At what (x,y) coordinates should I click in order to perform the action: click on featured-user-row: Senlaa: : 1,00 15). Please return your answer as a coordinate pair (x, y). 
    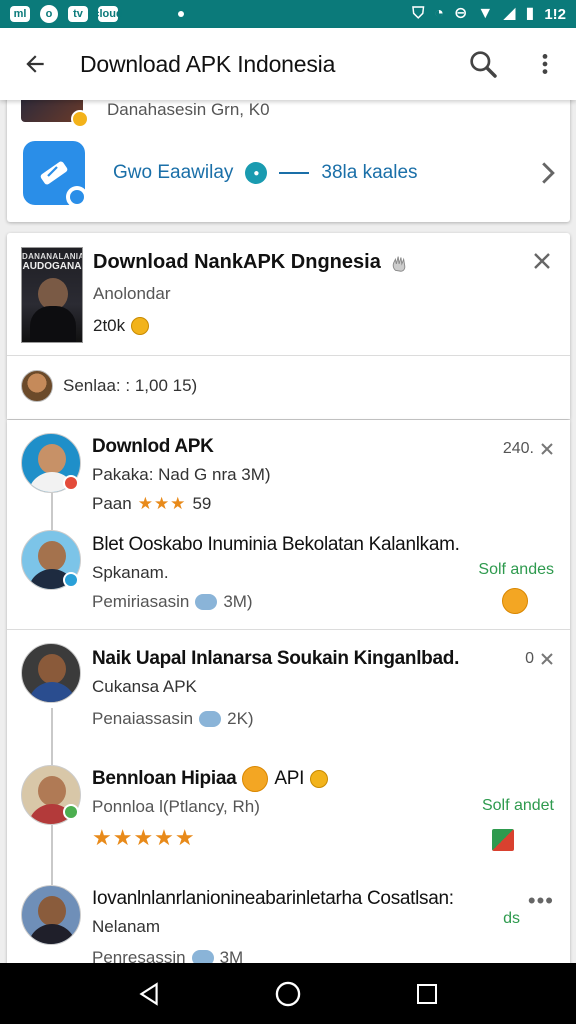
    Looking at the image, I should click on (109, 386).